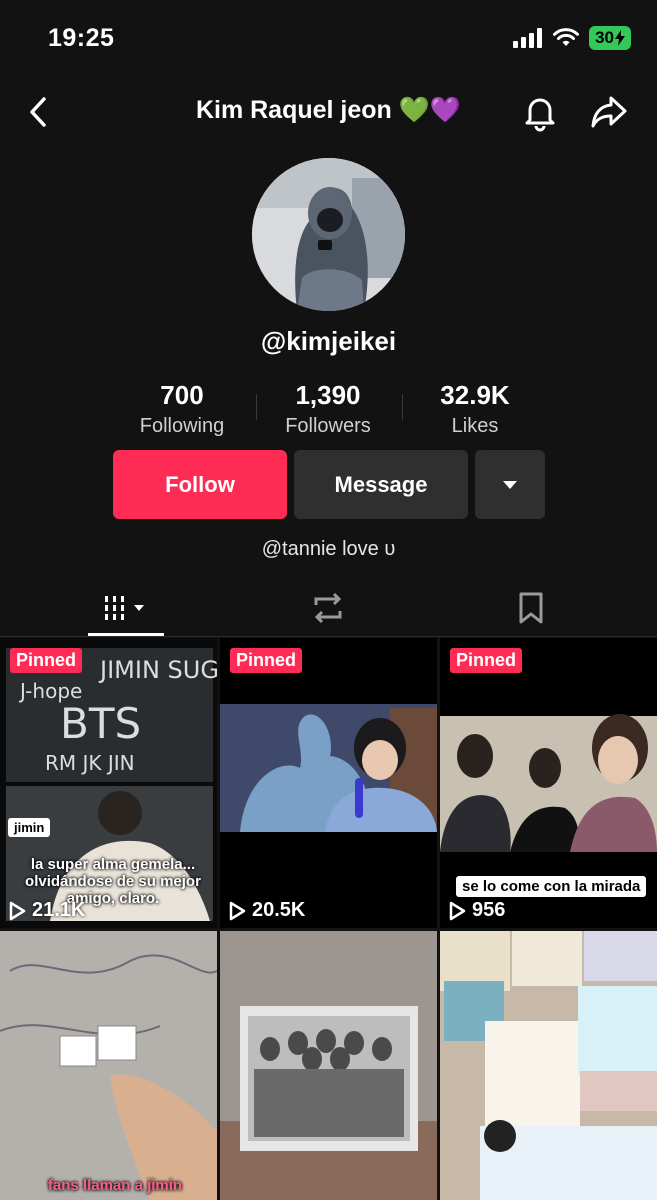  Describe the element at coordinates (328, 395) in the screenshot. I see `followers-count: 1,390` at that location.